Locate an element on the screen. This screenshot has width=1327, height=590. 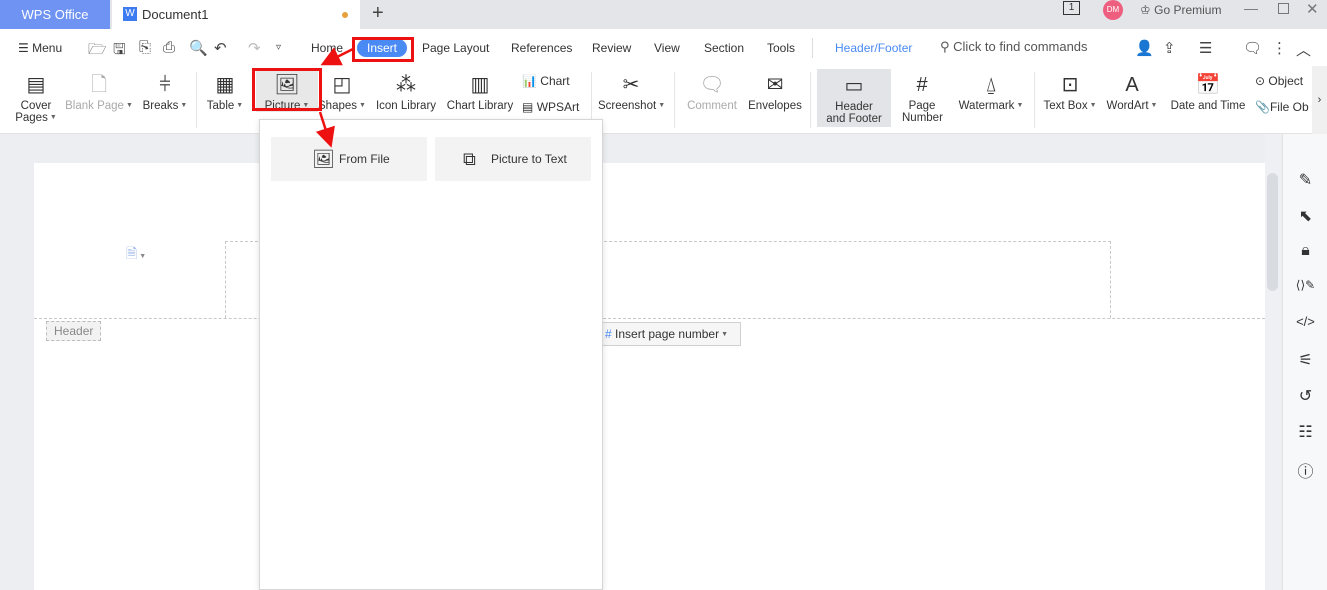
arrow-to-from-file is located at coordinates (325, 129).